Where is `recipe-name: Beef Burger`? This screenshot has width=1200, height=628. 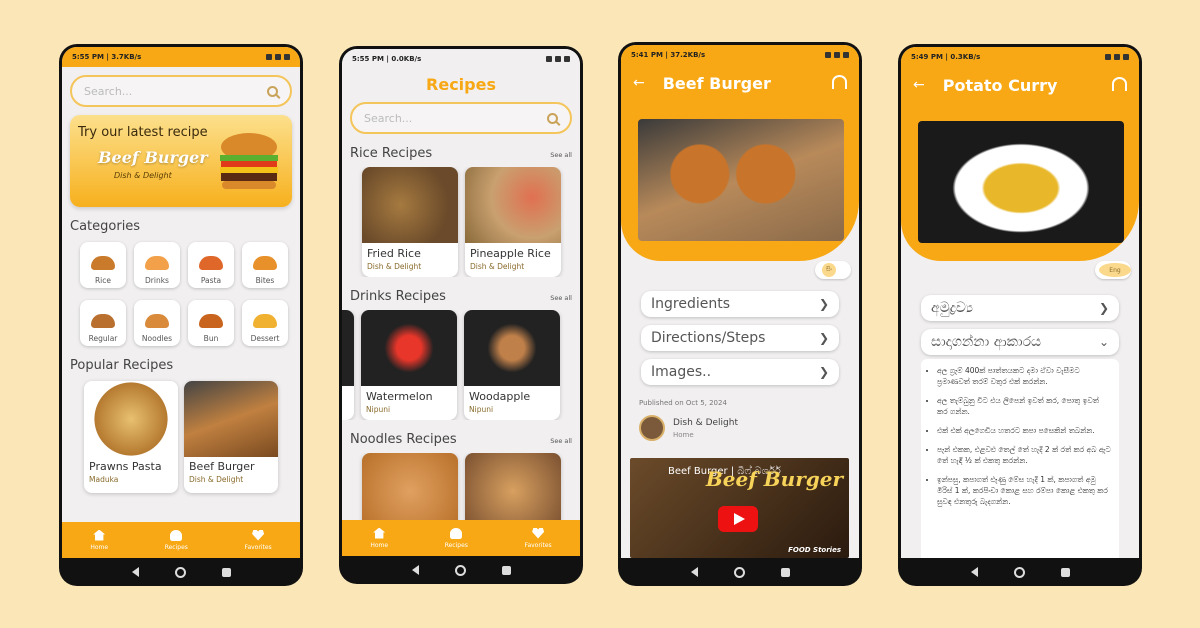 recipe-name: Beef Burger is located at coordinates (222, 466).